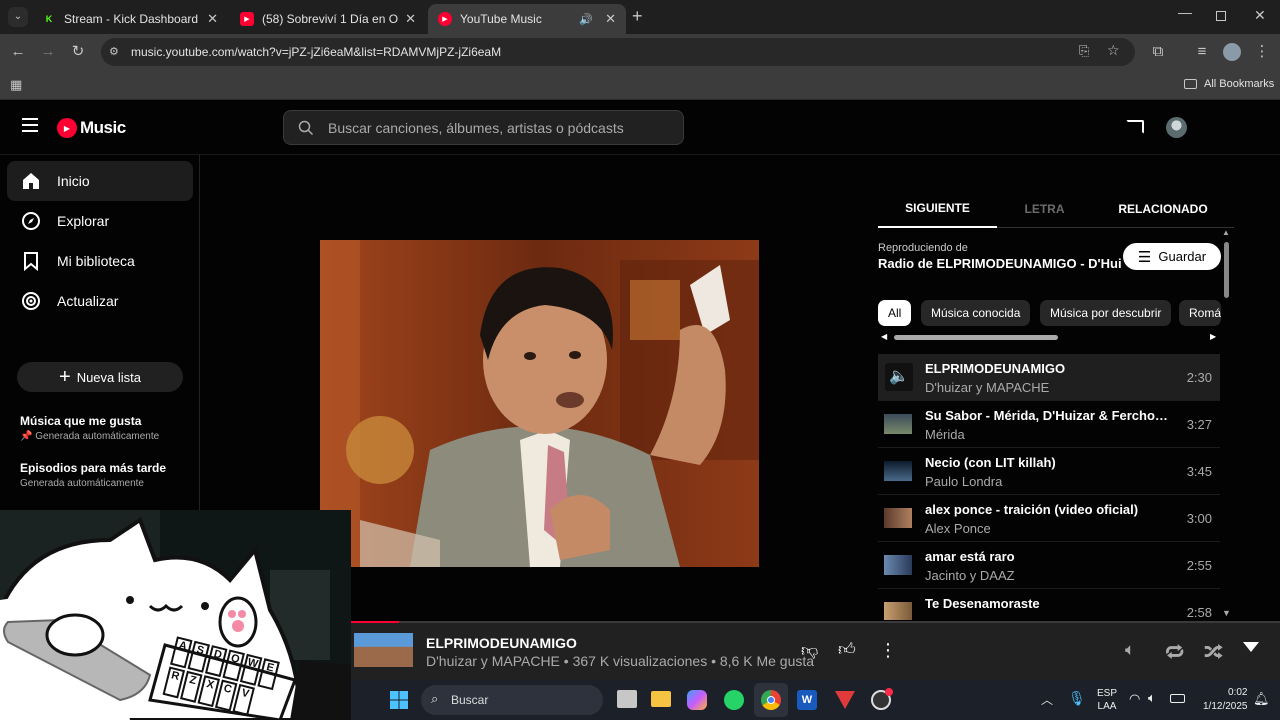 This screenshot has height=720, width=1280. I want to click on chrome-menu-icon: ⋮, so click(1262, 52).